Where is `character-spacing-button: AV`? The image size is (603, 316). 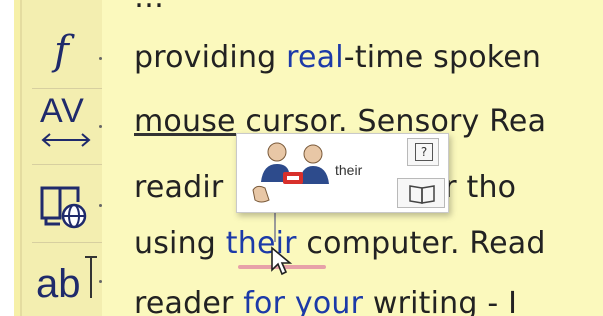
character-spacing-button: AV is located at coordinates (65, 125).